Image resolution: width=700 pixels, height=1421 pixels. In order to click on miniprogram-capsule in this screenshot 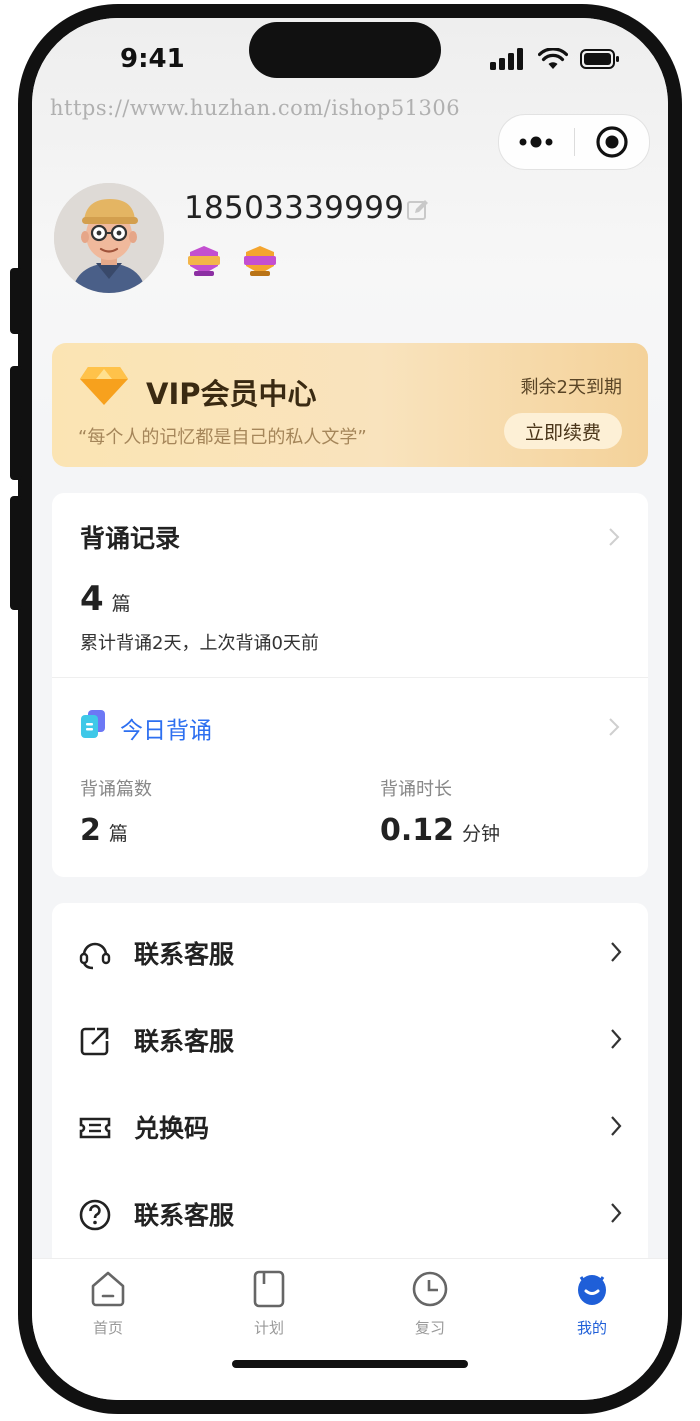, I will do `click(574, 142)`.